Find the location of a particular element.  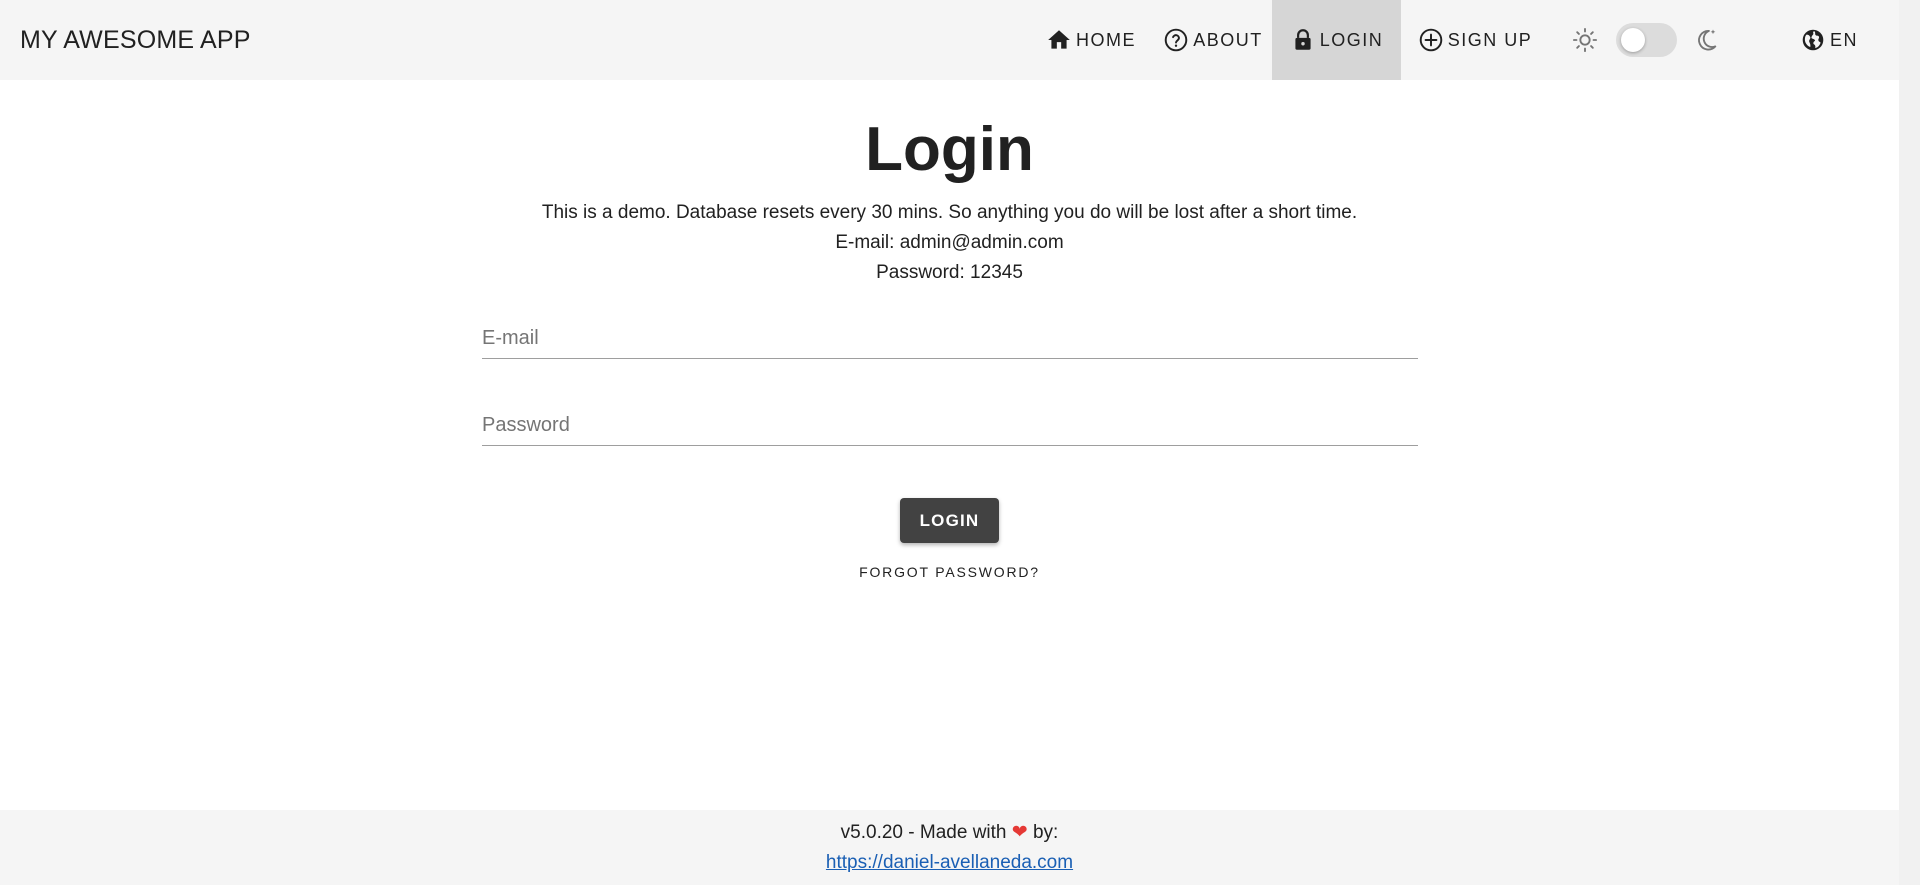

password-field is located at coordinates (950, 420).